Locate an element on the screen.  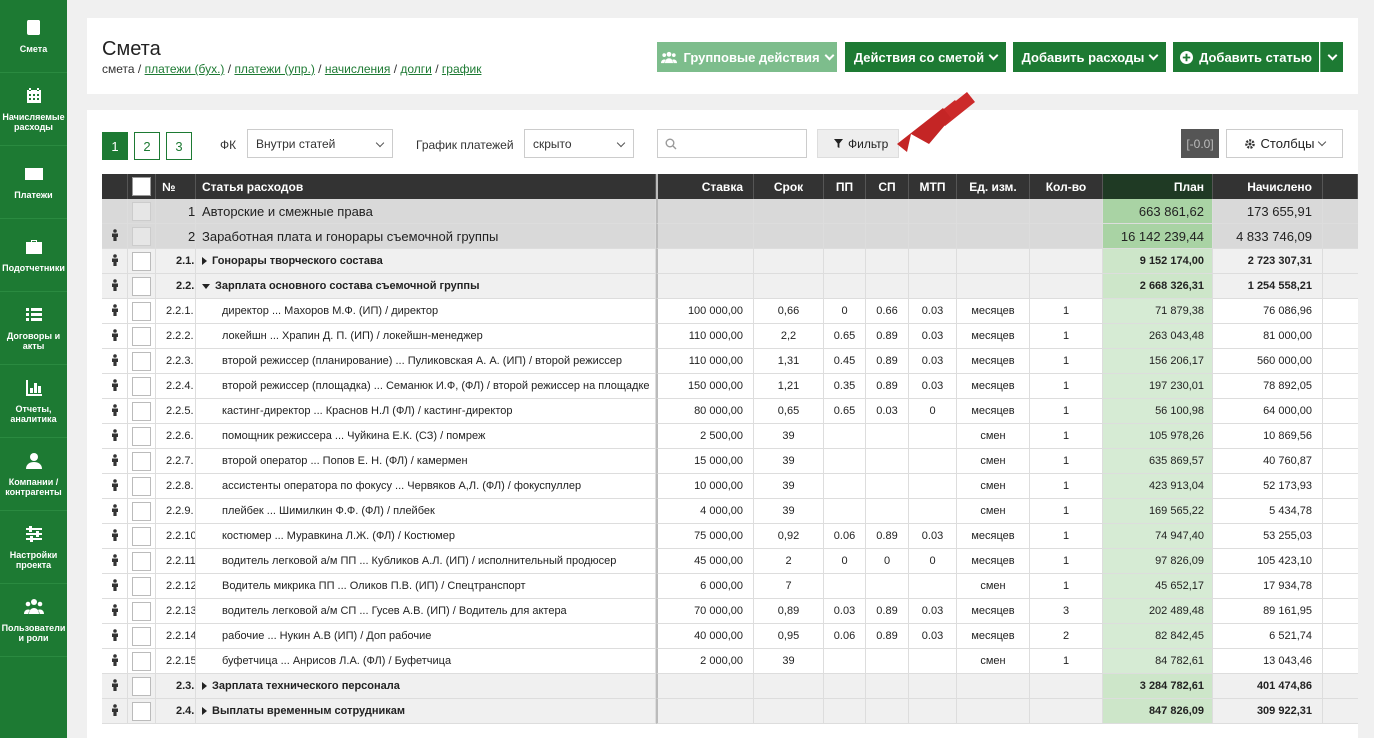
cell-term: 1,31 is located at coordinates (789, 361).